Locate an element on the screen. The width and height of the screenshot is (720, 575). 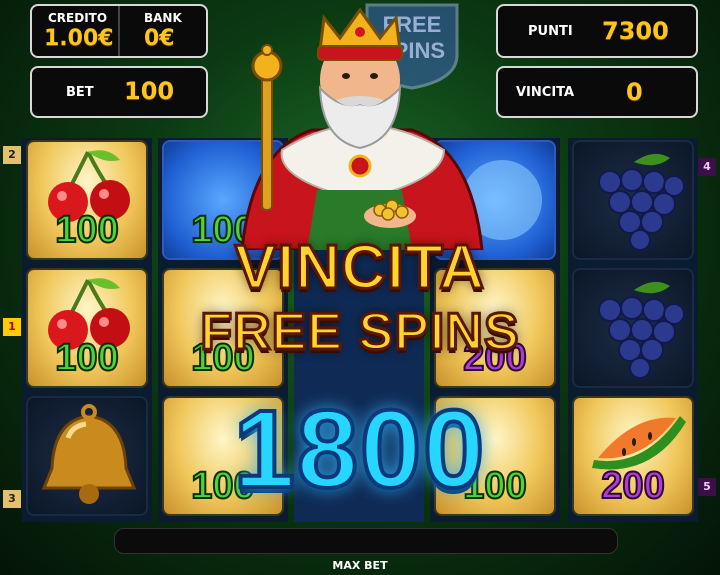
payline-marker: 4 is located at coordinates (707, 167).